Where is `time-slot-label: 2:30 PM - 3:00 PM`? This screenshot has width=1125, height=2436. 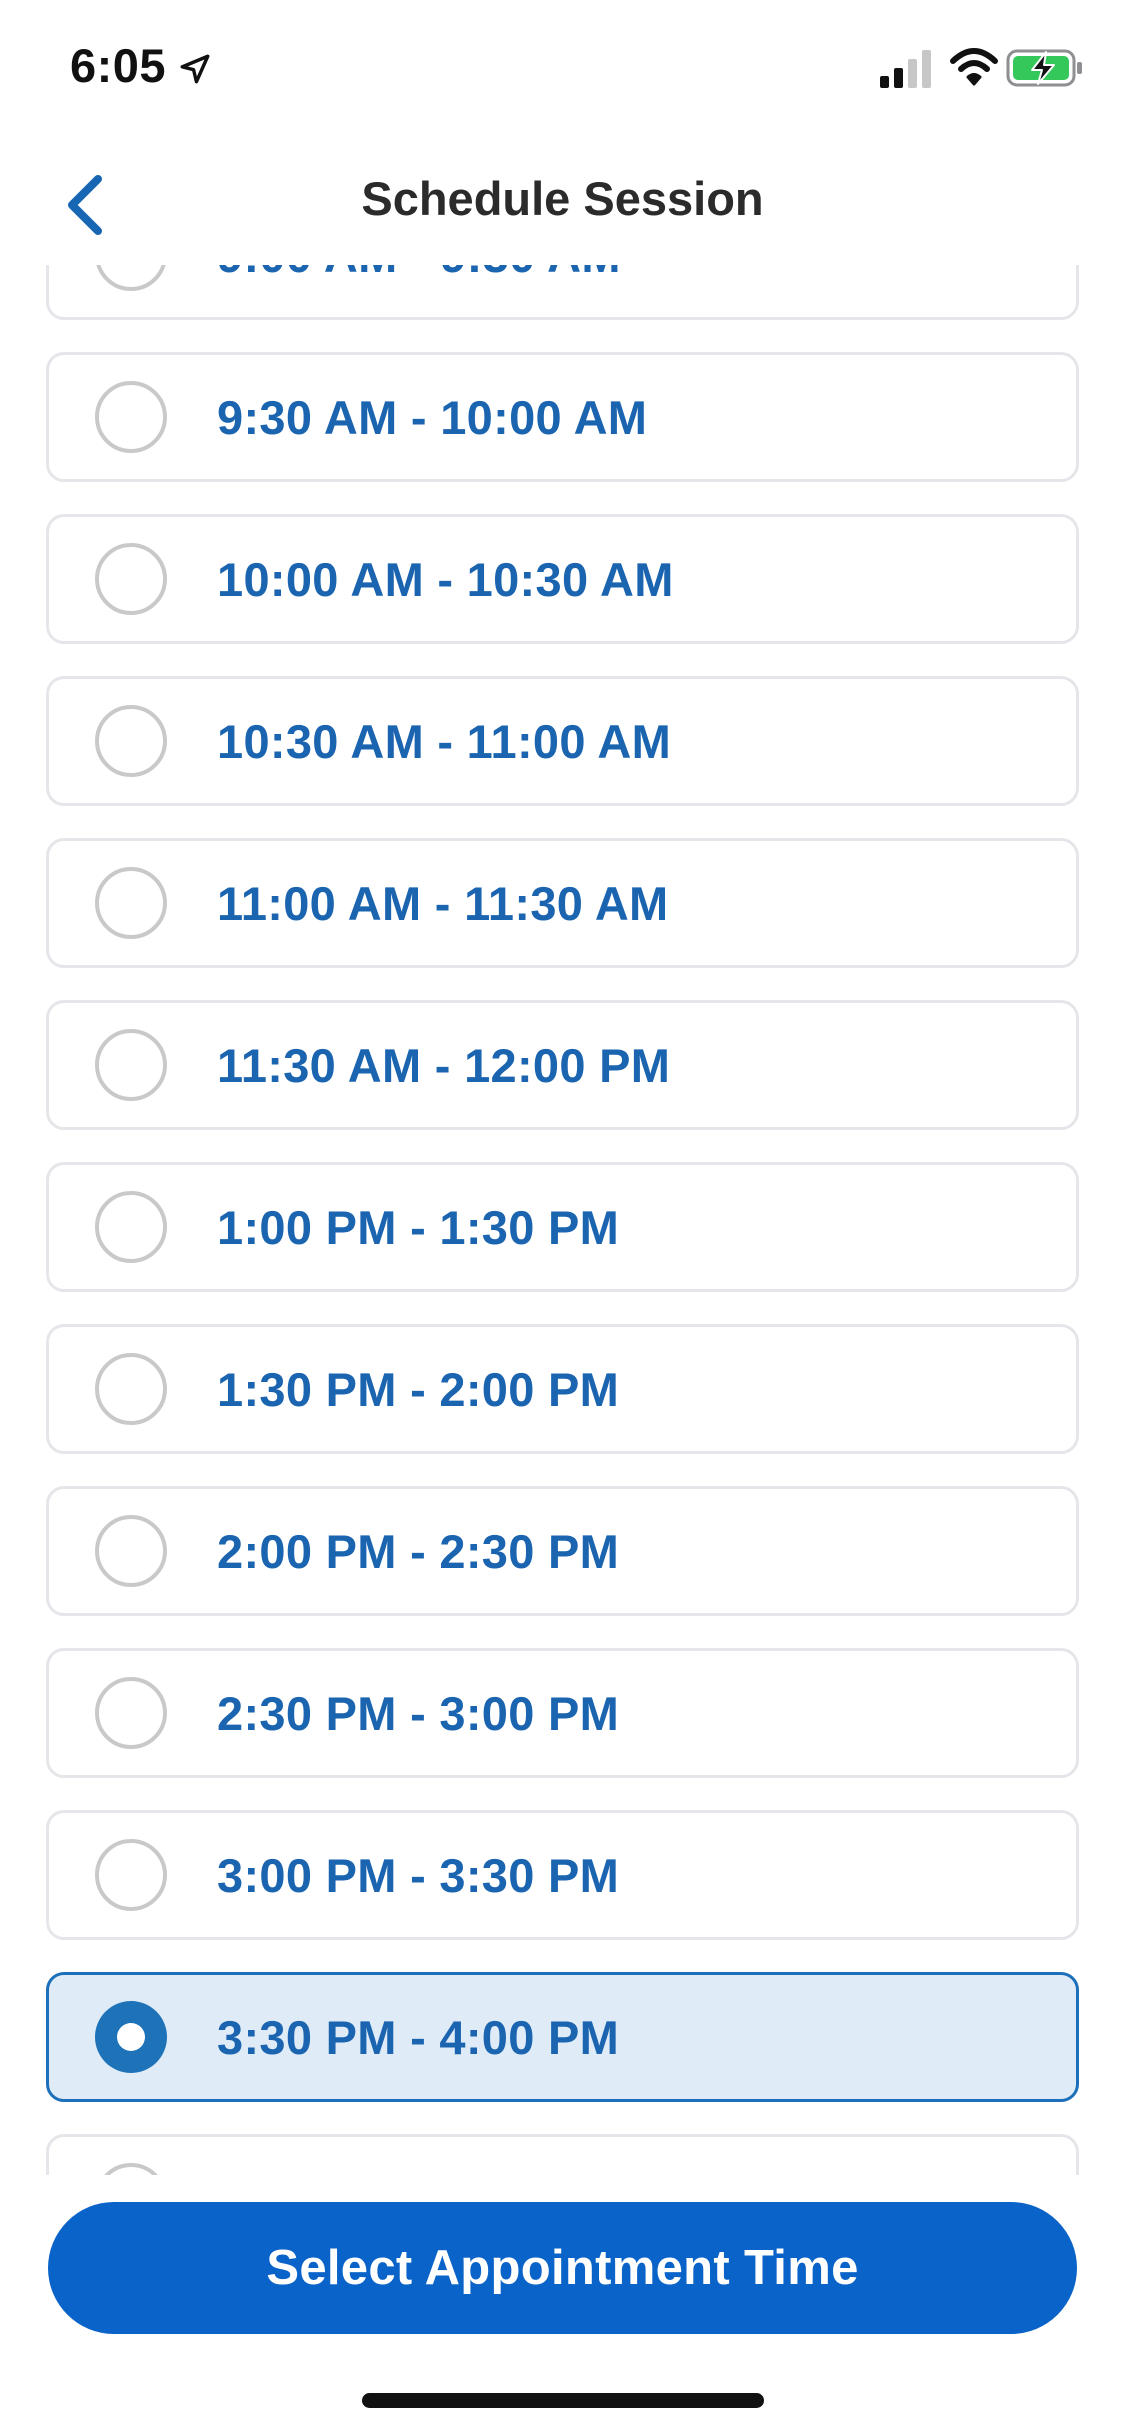
time-slot-label: 2:30 PM - 3:00 PM is located at coordinates (418, 1713).